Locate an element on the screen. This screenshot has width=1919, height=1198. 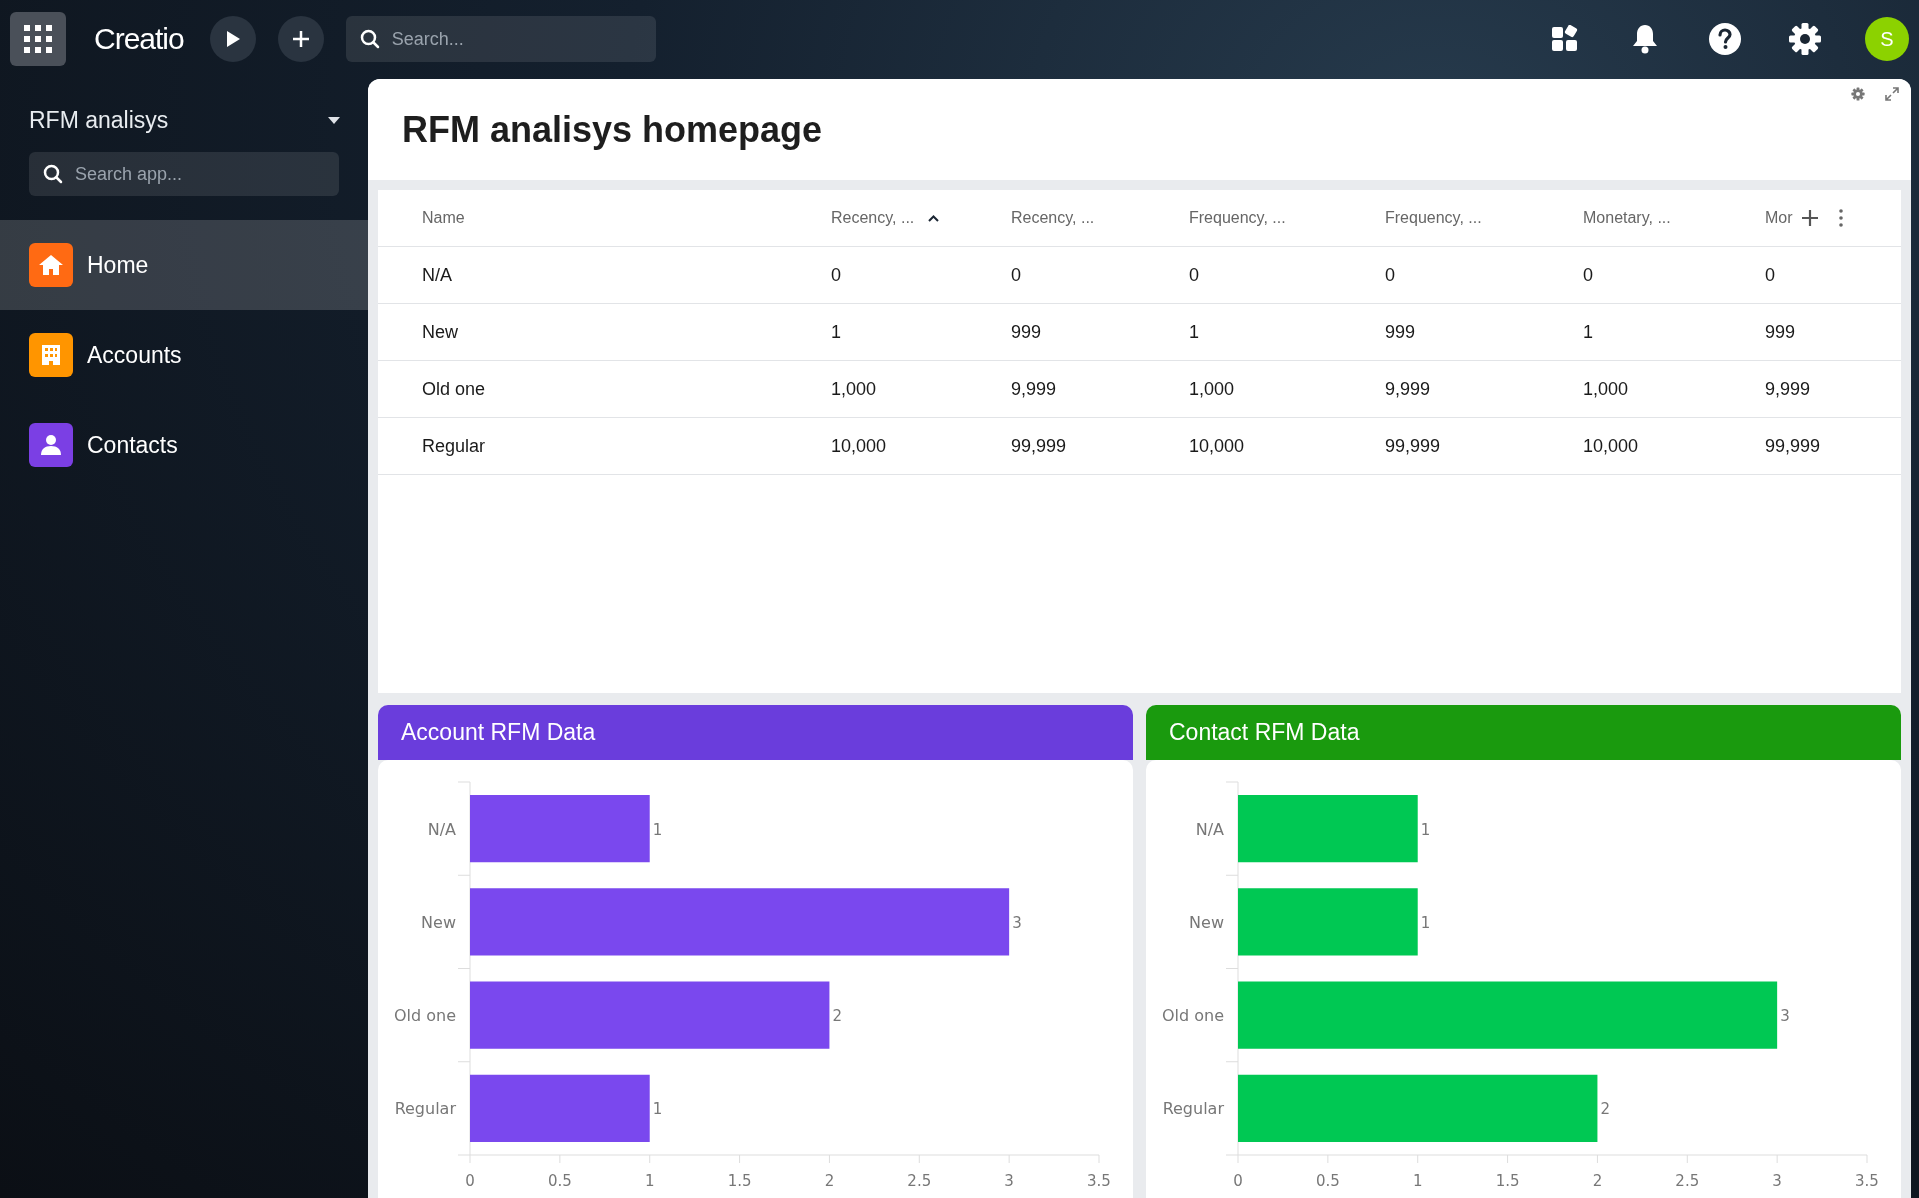
expand-icon is located at coordinates (1892, 94).